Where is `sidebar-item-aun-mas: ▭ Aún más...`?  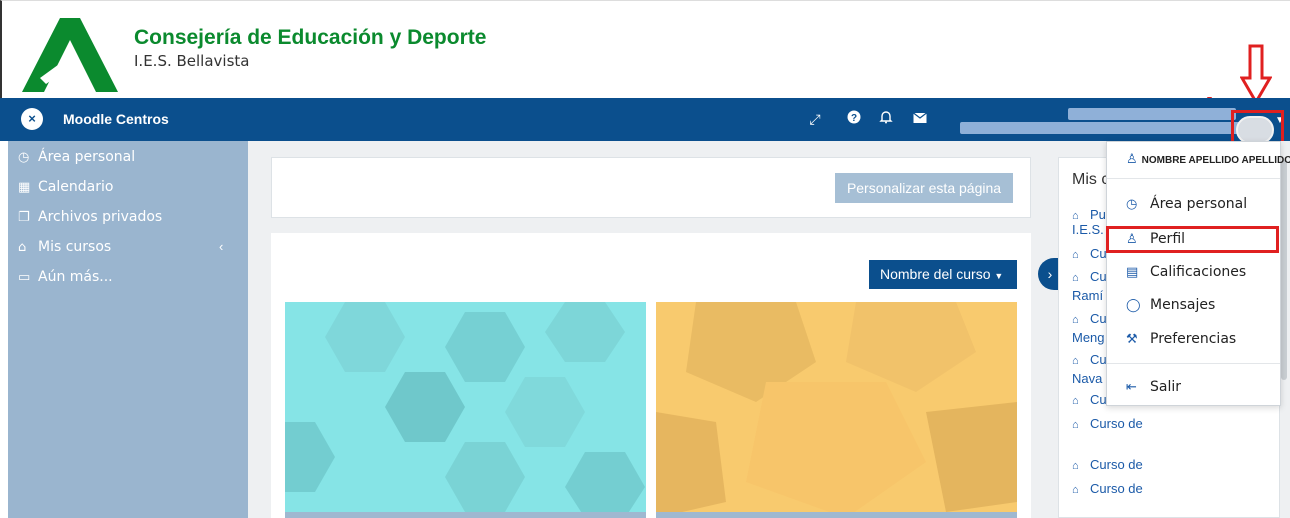
sidebar-item-aun-mas: ▭ Aún más... is located at coordinates (65, 277).